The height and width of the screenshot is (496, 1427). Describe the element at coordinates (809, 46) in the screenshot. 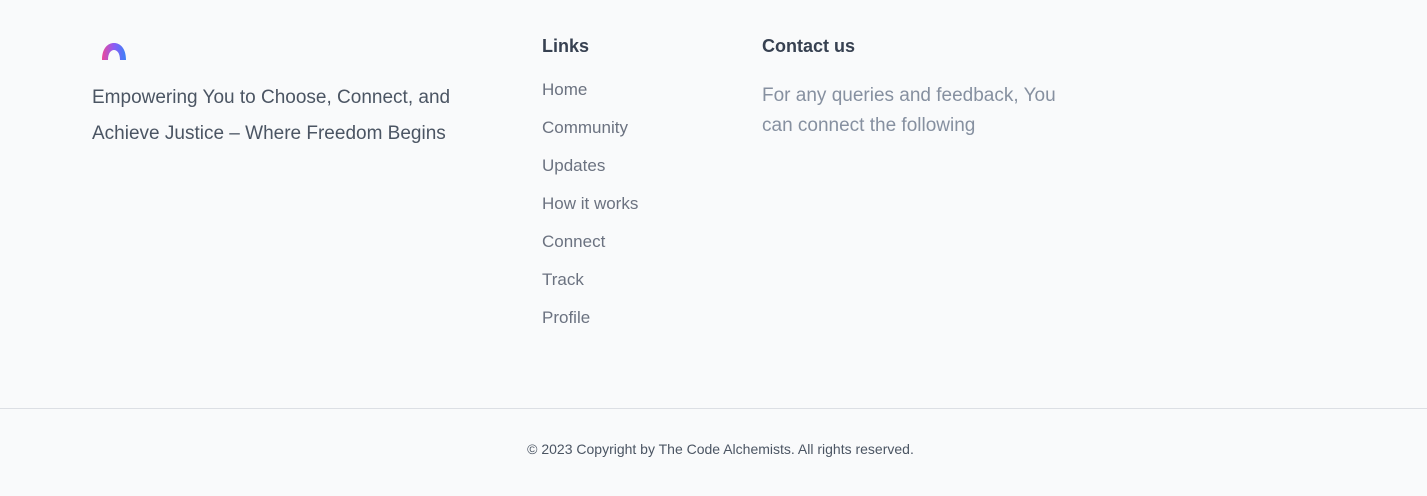

I see `contact-heading: Contact us` at that location.